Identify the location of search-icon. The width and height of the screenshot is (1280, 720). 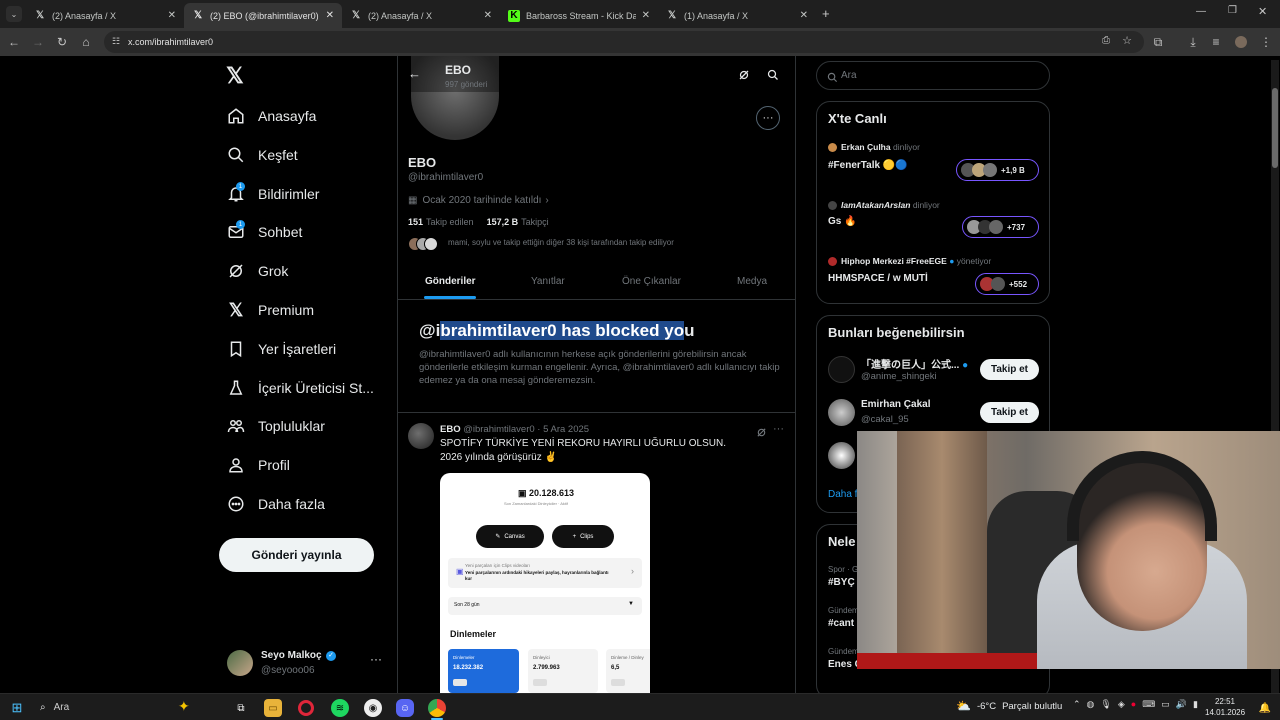
(773, 77).